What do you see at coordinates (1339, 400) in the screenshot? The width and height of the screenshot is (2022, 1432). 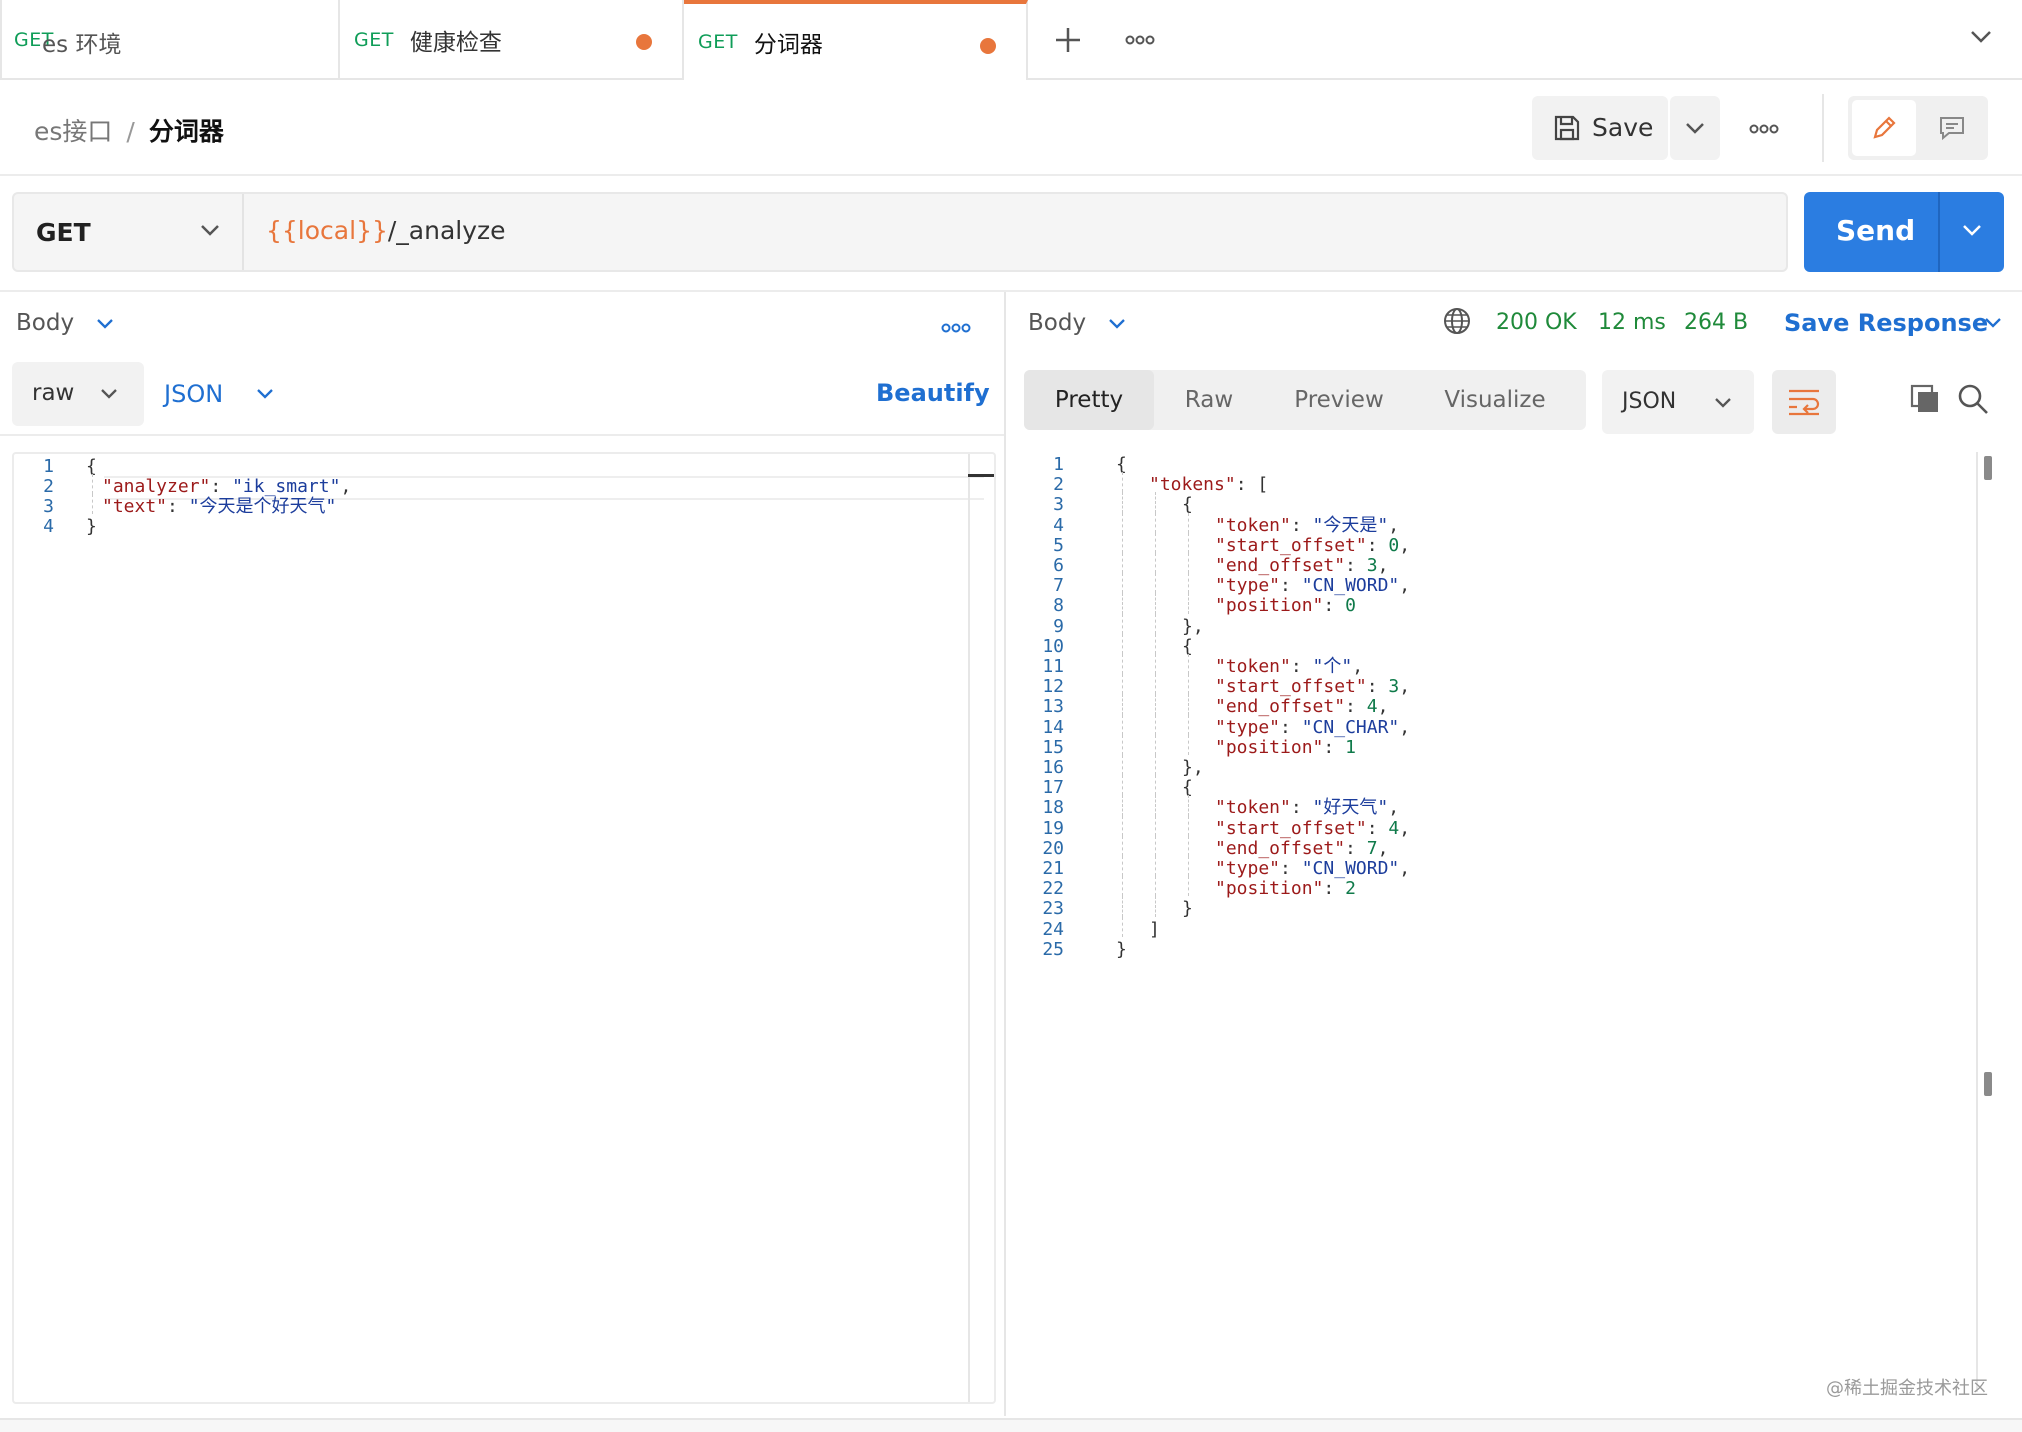 I see `tab-preview: Preview` at bounding box center [1339, 400].